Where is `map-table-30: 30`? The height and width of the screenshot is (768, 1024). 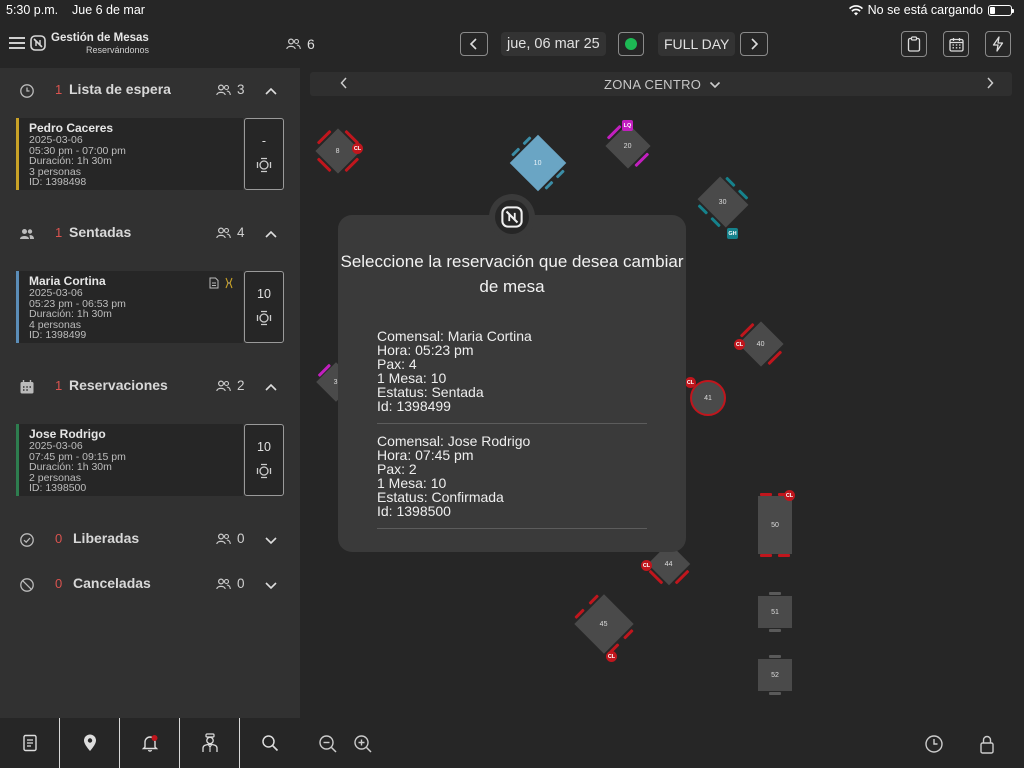
map-table-30: 30 is located at coordinates (722, 201).